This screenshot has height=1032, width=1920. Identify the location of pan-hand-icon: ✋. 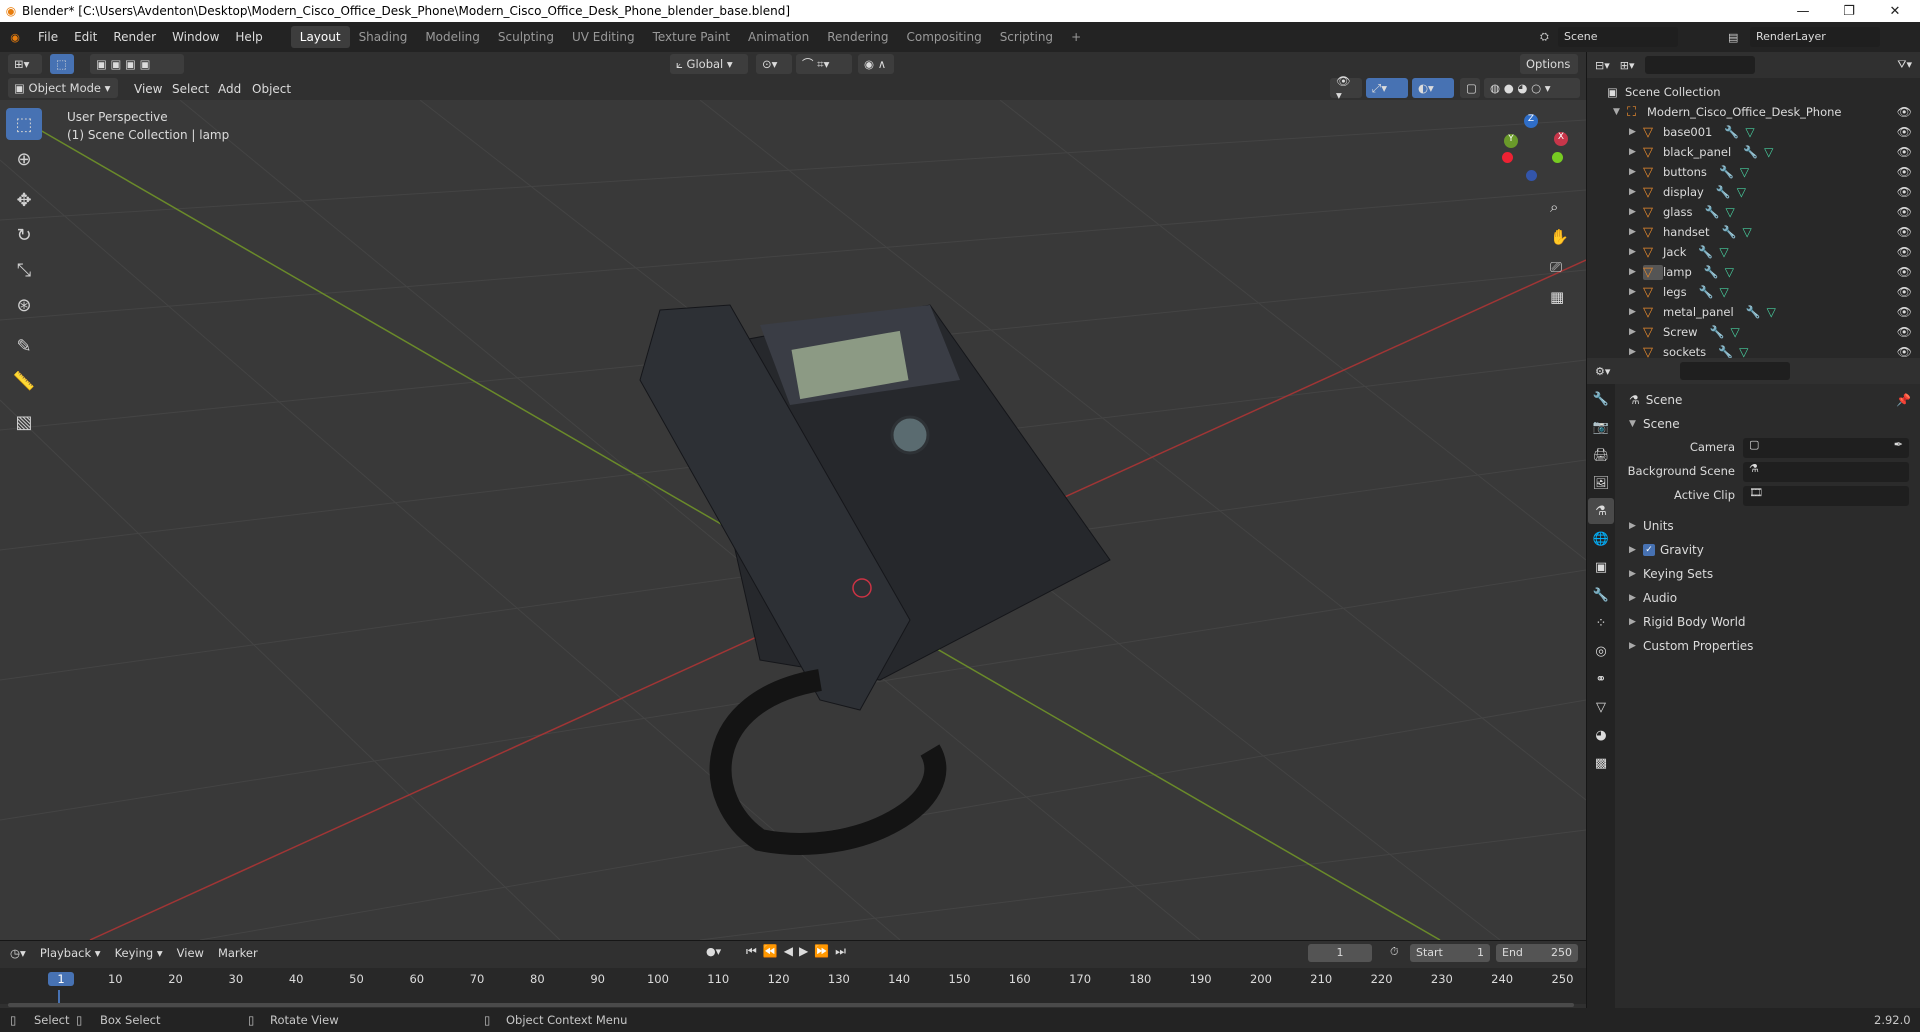
(1559, 237).